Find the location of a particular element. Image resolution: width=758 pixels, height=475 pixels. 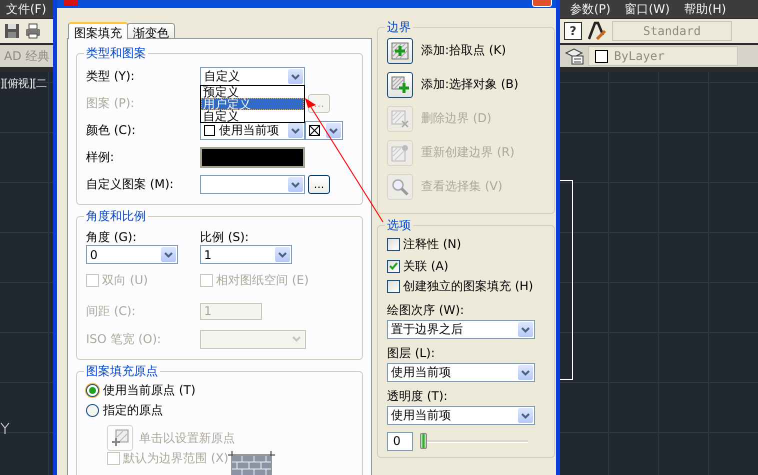

checkbox: 关联 (A) is located at coordinates (417, 266).